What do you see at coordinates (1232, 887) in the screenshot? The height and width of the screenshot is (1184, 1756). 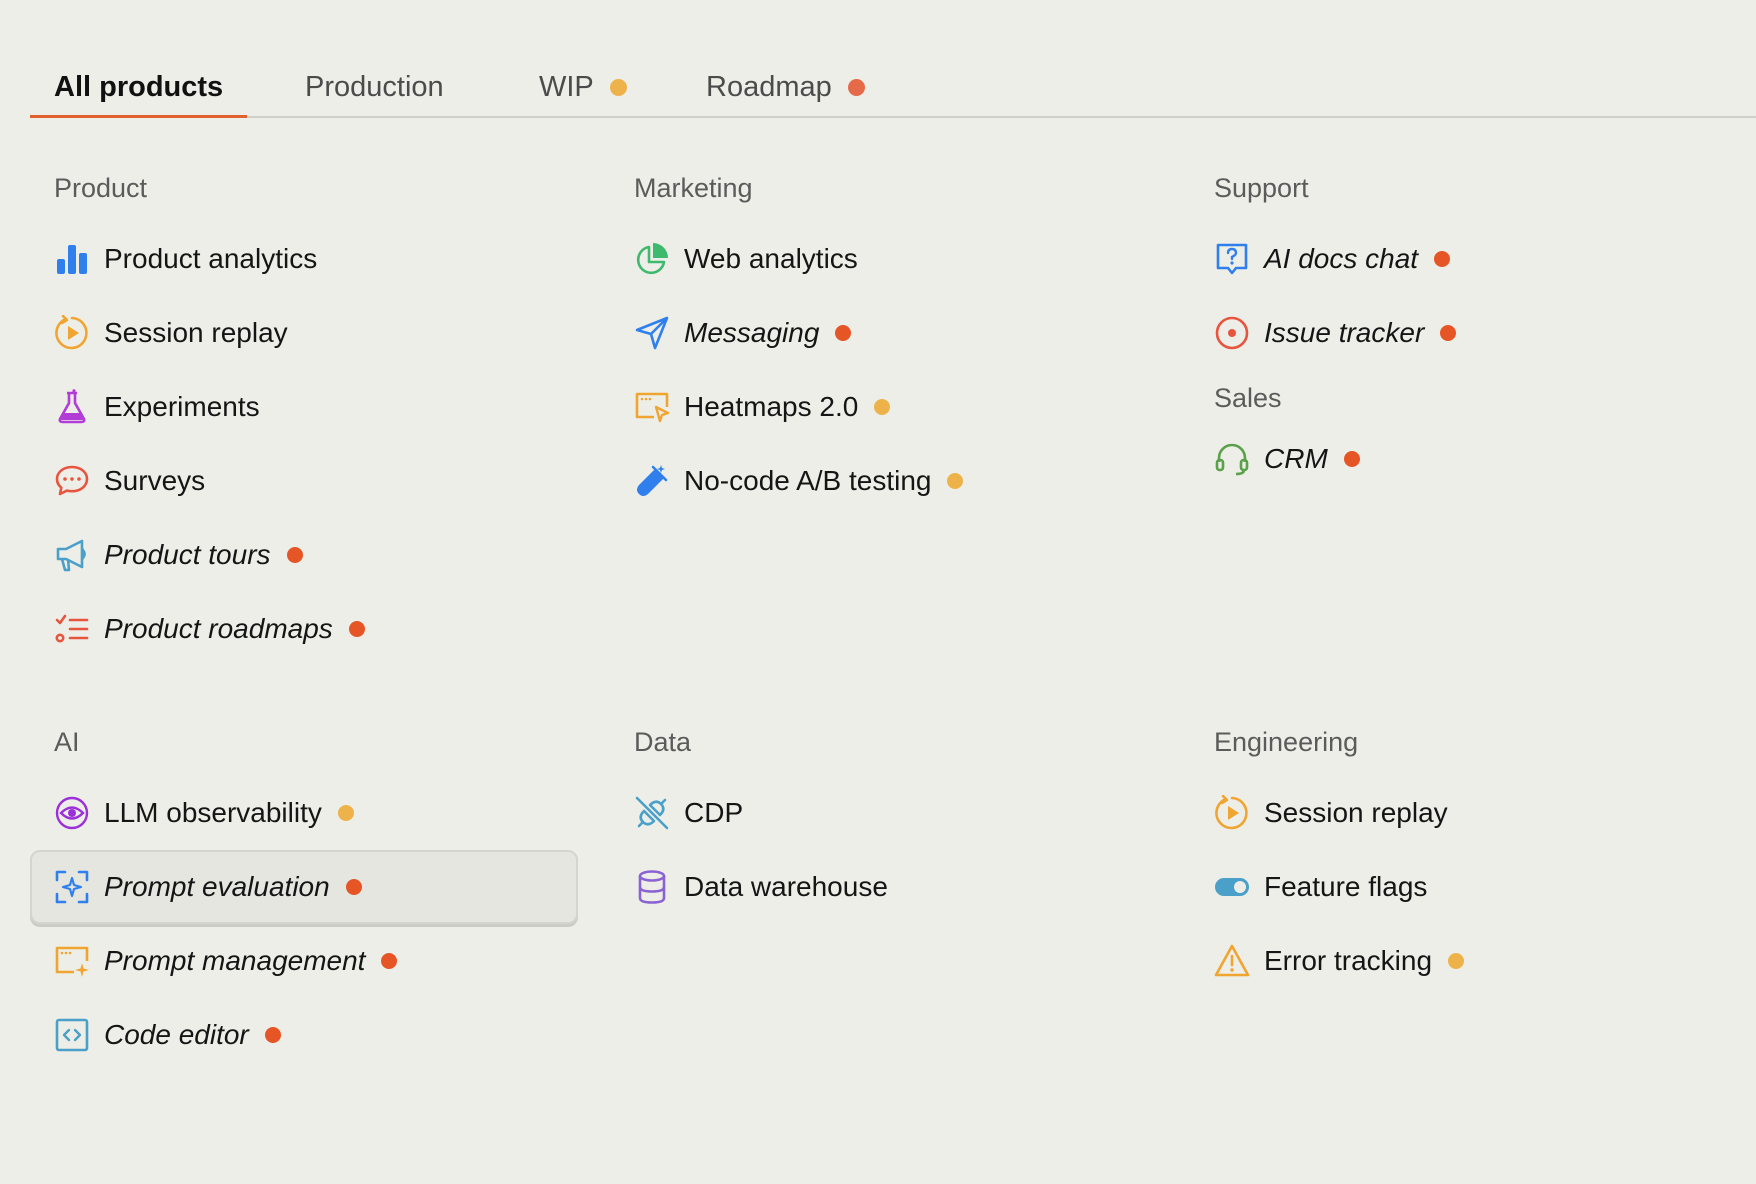 I see `toggle-icon` at bounding box center [1232, 887].